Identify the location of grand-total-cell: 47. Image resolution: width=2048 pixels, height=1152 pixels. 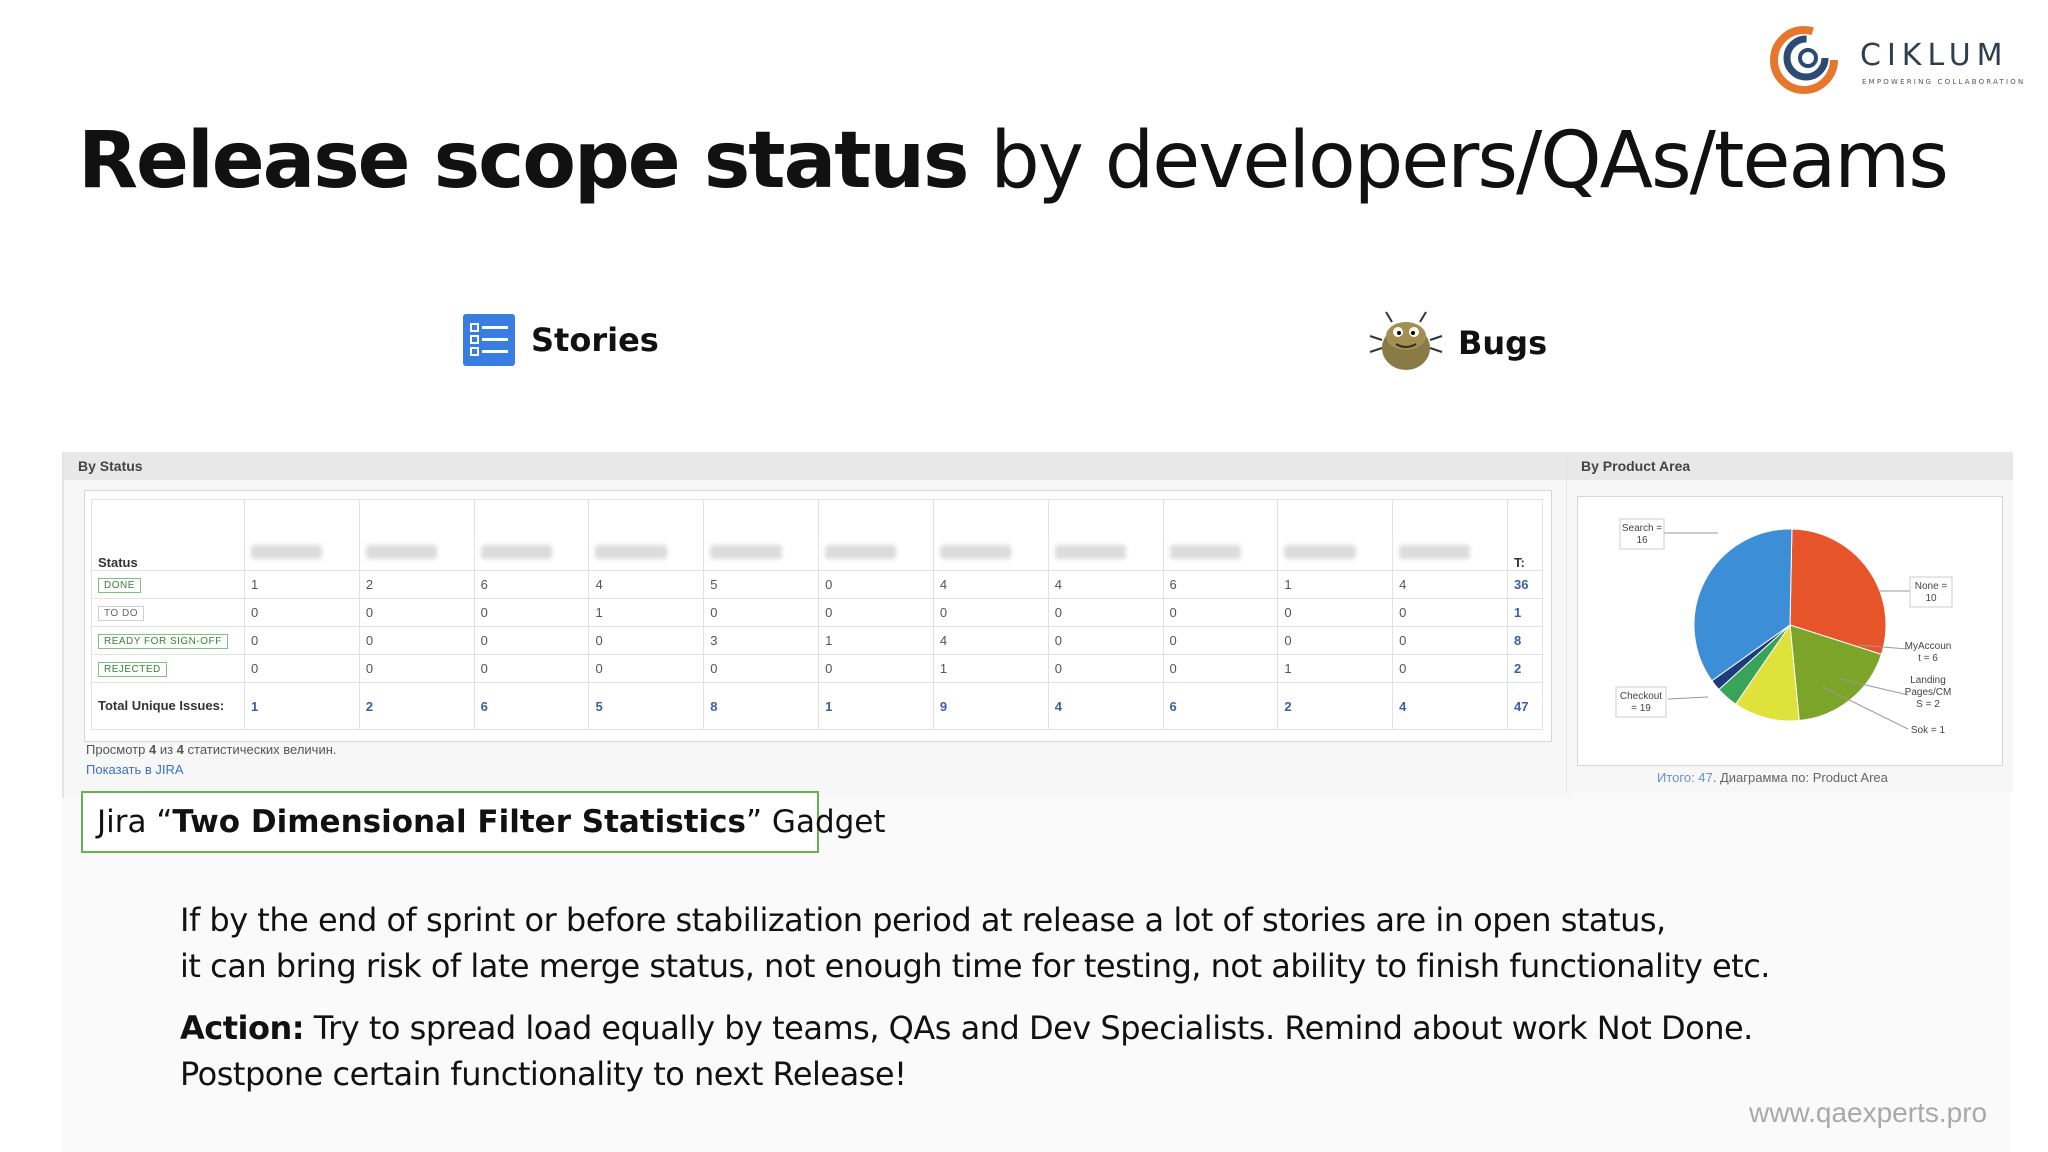
(1525, 706).